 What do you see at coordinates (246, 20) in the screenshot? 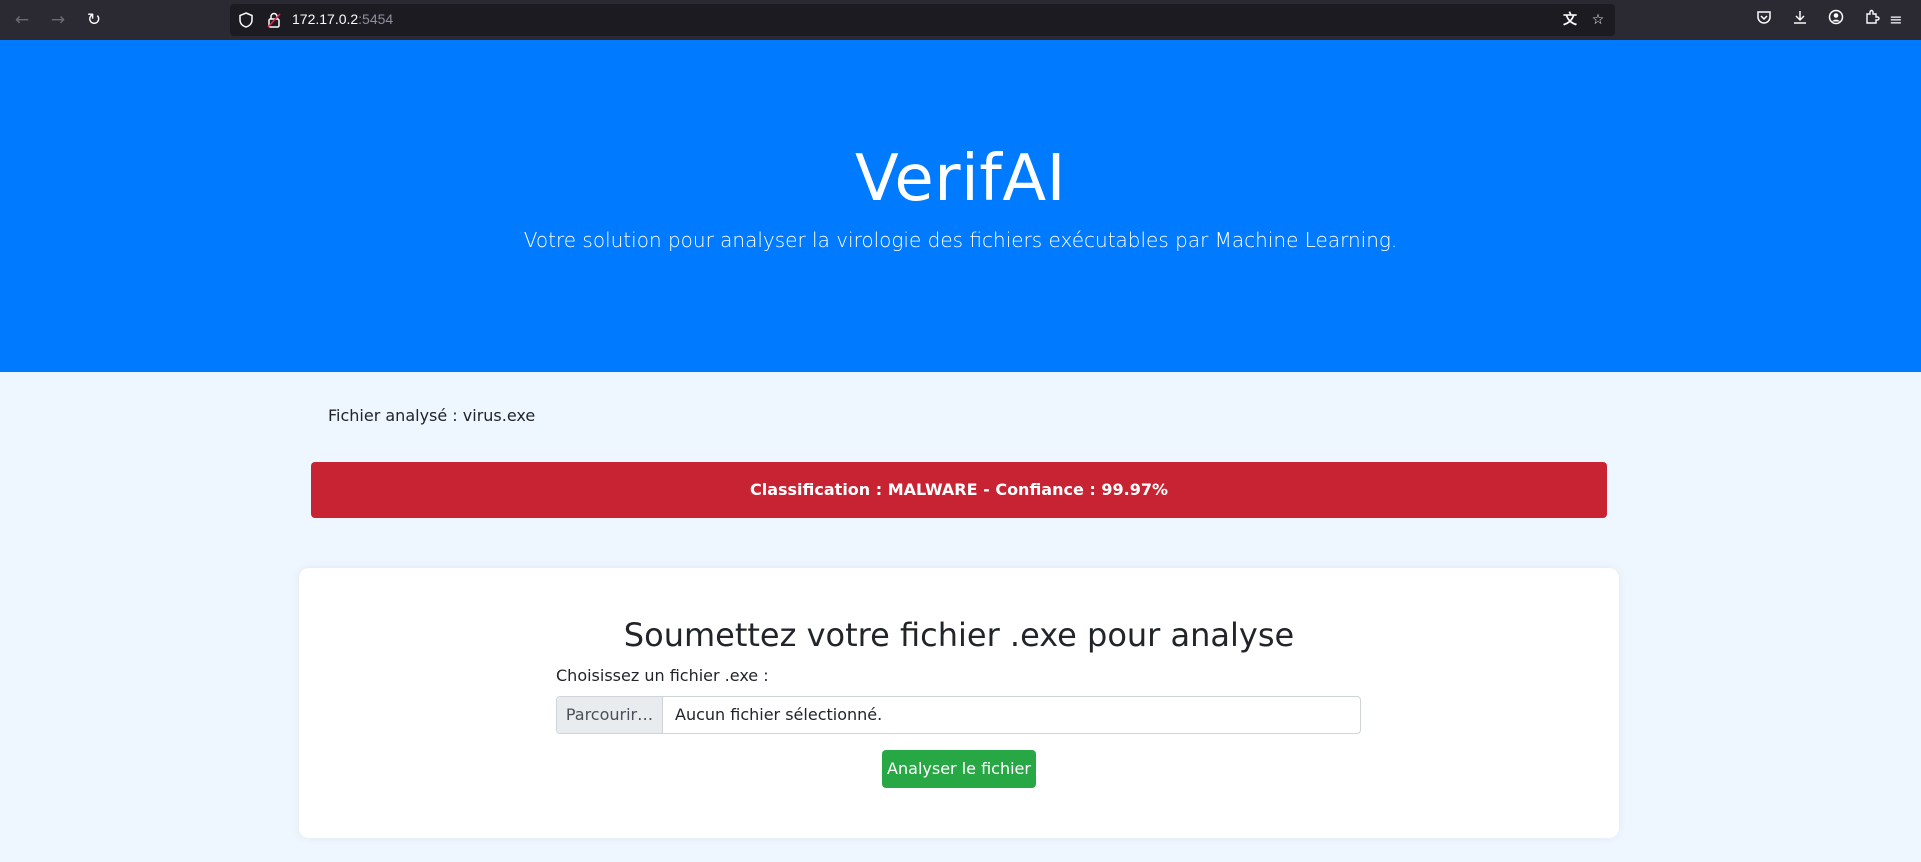
I see `shield-icon` at bounding box center [246, 20].